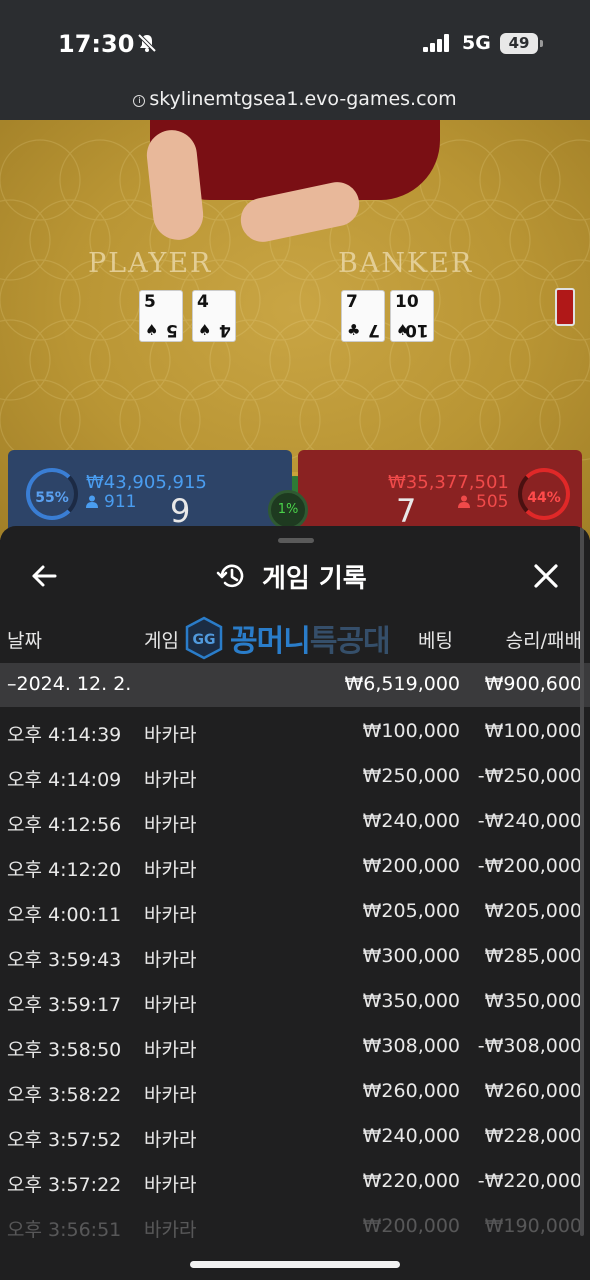 This screenshot has height=1280, width=590. Describe the element at coordinates (303, 99) in the screenshot. I see `url-text: skylinemtgsea1.evo-games.com` at that location.